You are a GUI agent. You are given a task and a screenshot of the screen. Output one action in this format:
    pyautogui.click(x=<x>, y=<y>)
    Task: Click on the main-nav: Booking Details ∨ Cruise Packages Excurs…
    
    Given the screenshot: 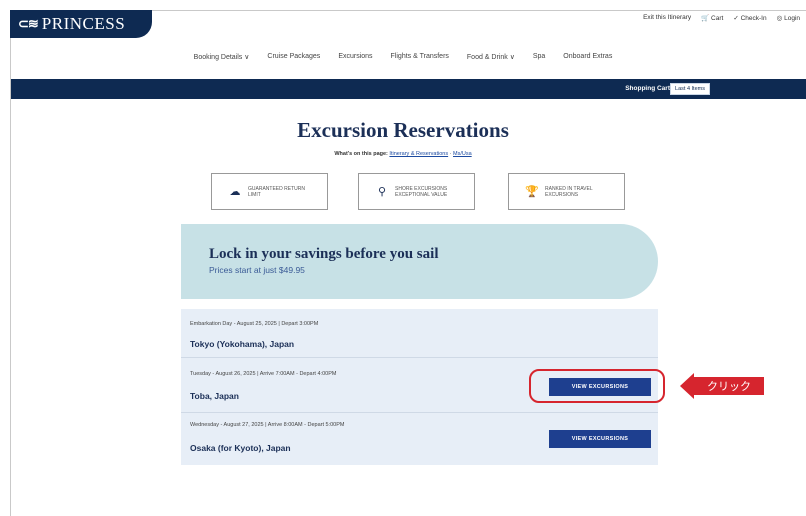 What is the action you would take?
    pyautogui.click(x=403, y=57)
    